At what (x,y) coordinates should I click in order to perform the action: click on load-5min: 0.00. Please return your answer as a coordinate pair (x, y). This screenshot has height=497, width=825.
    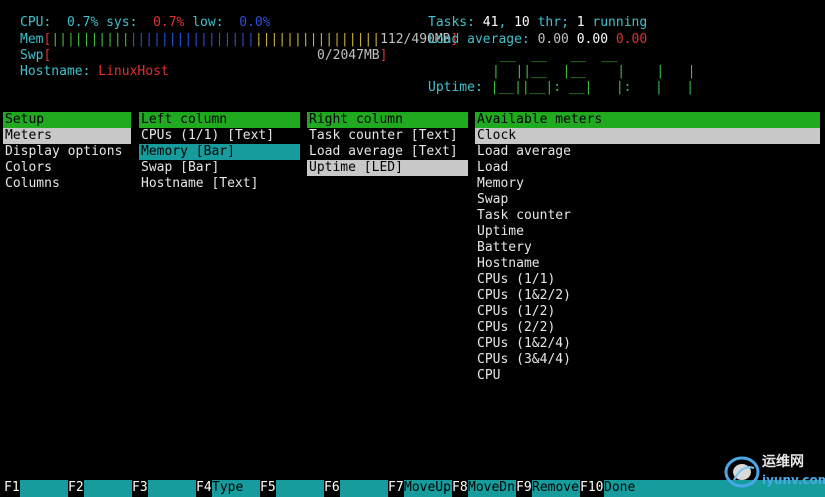
    Looking at the image, I should click on (592, 39).